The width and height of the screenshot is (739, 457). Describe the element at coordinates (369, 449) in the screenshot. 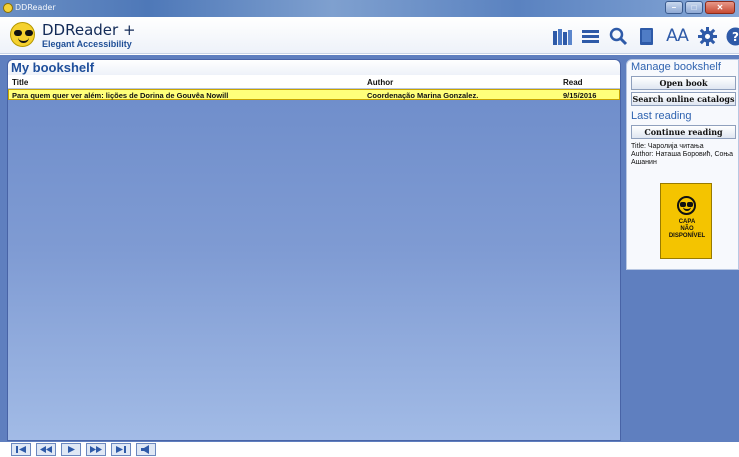

I see `player-bar` at that location.